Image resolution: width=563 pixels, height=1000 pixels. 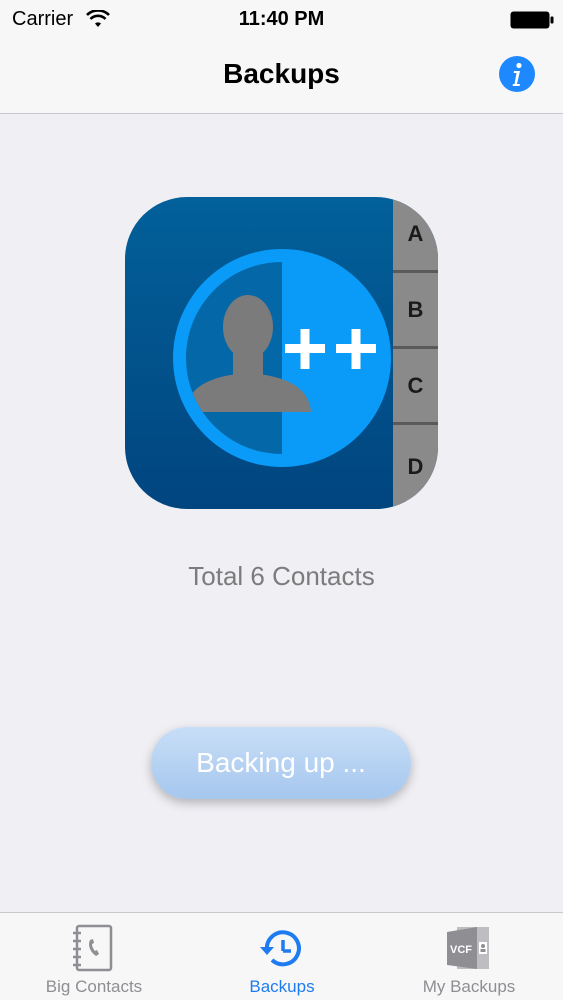 I want to click on tab-letter-c: C, so click(x=415, y=387).